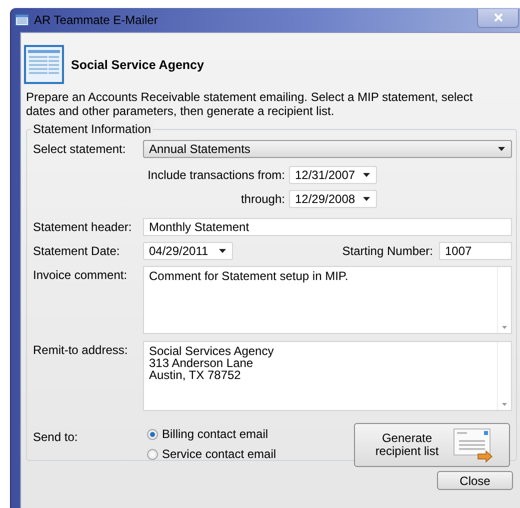 The image size is (520, 508). I want to click on description-text: Prepare an Accounts Receivable statement emailing. Select a MIP statement, select dates and other parameters, then generate a recipient list., so click(250, 104).